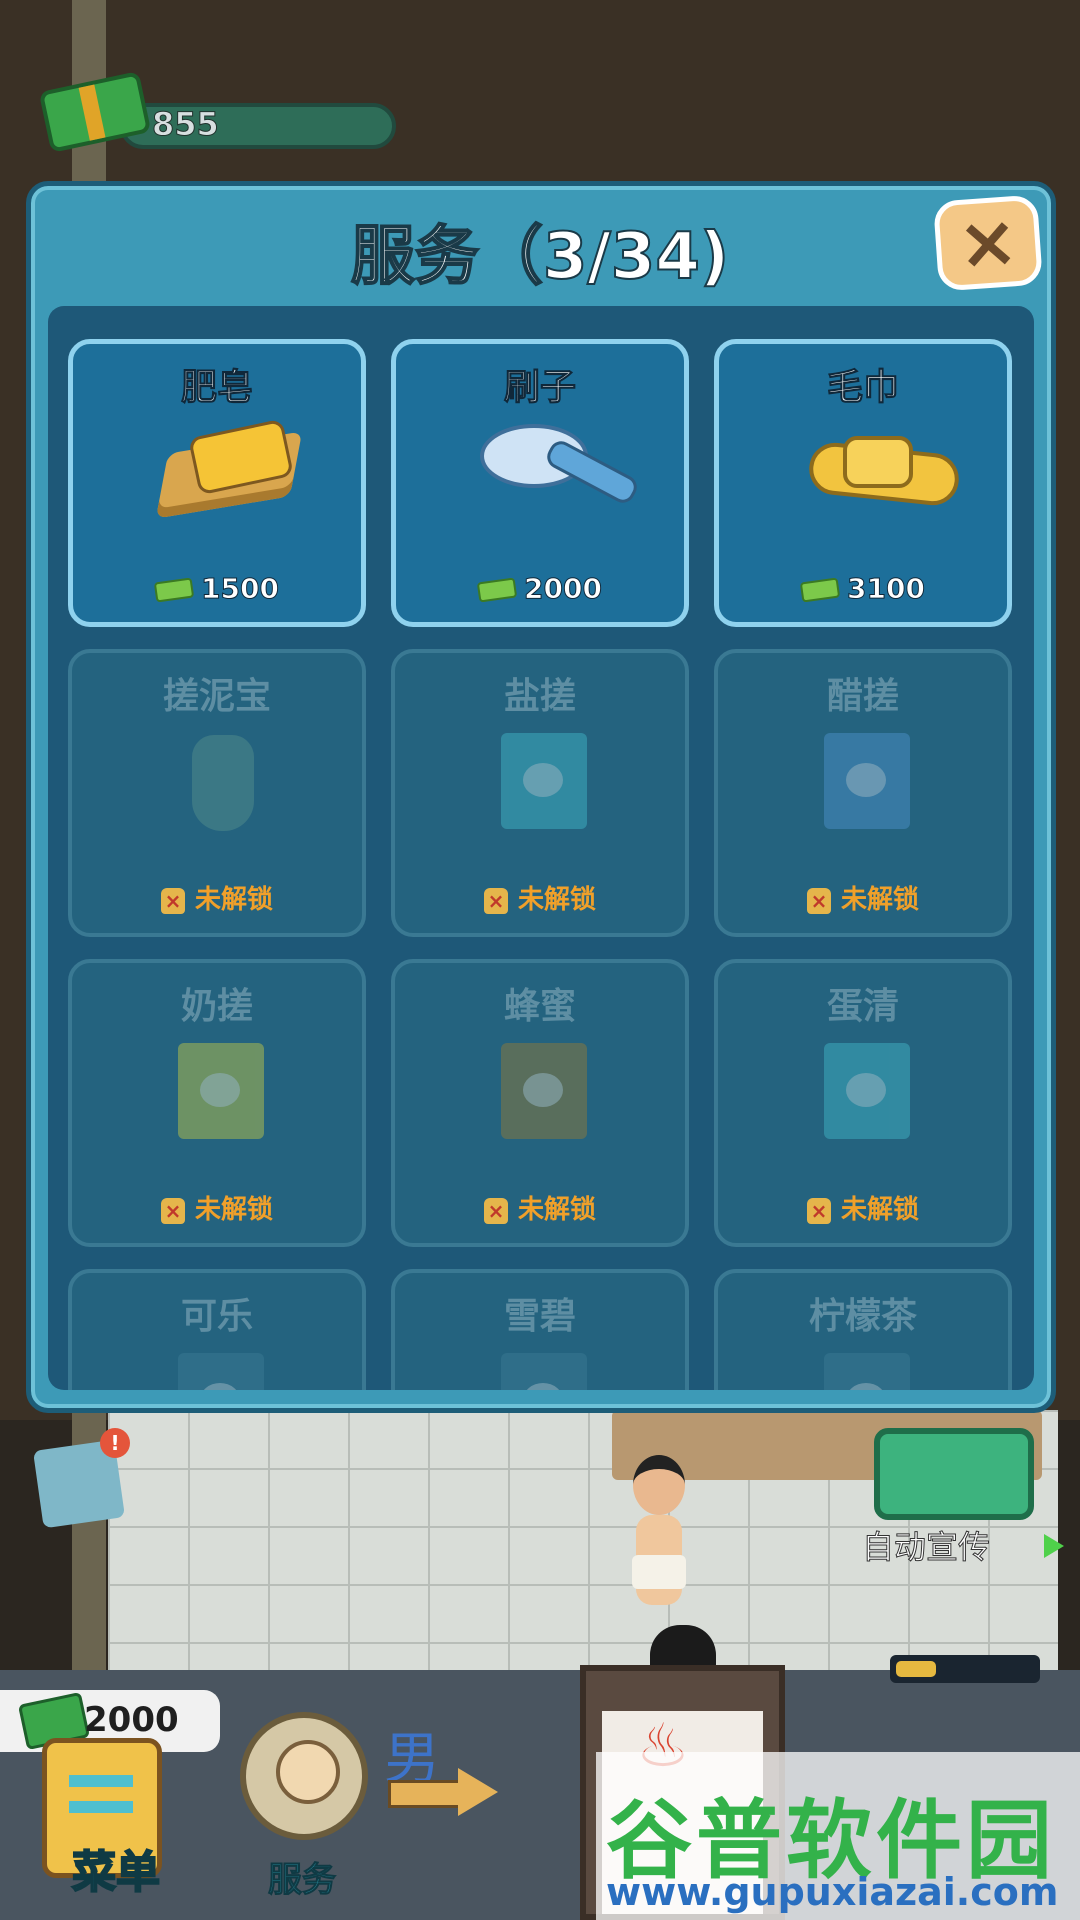 The height and width of the screenshot is (1920, 1080). What do you see at coordinates (544, 1095) in the screenshot?
I see `honey-pack-icon` at bounding box center [544, 1095].